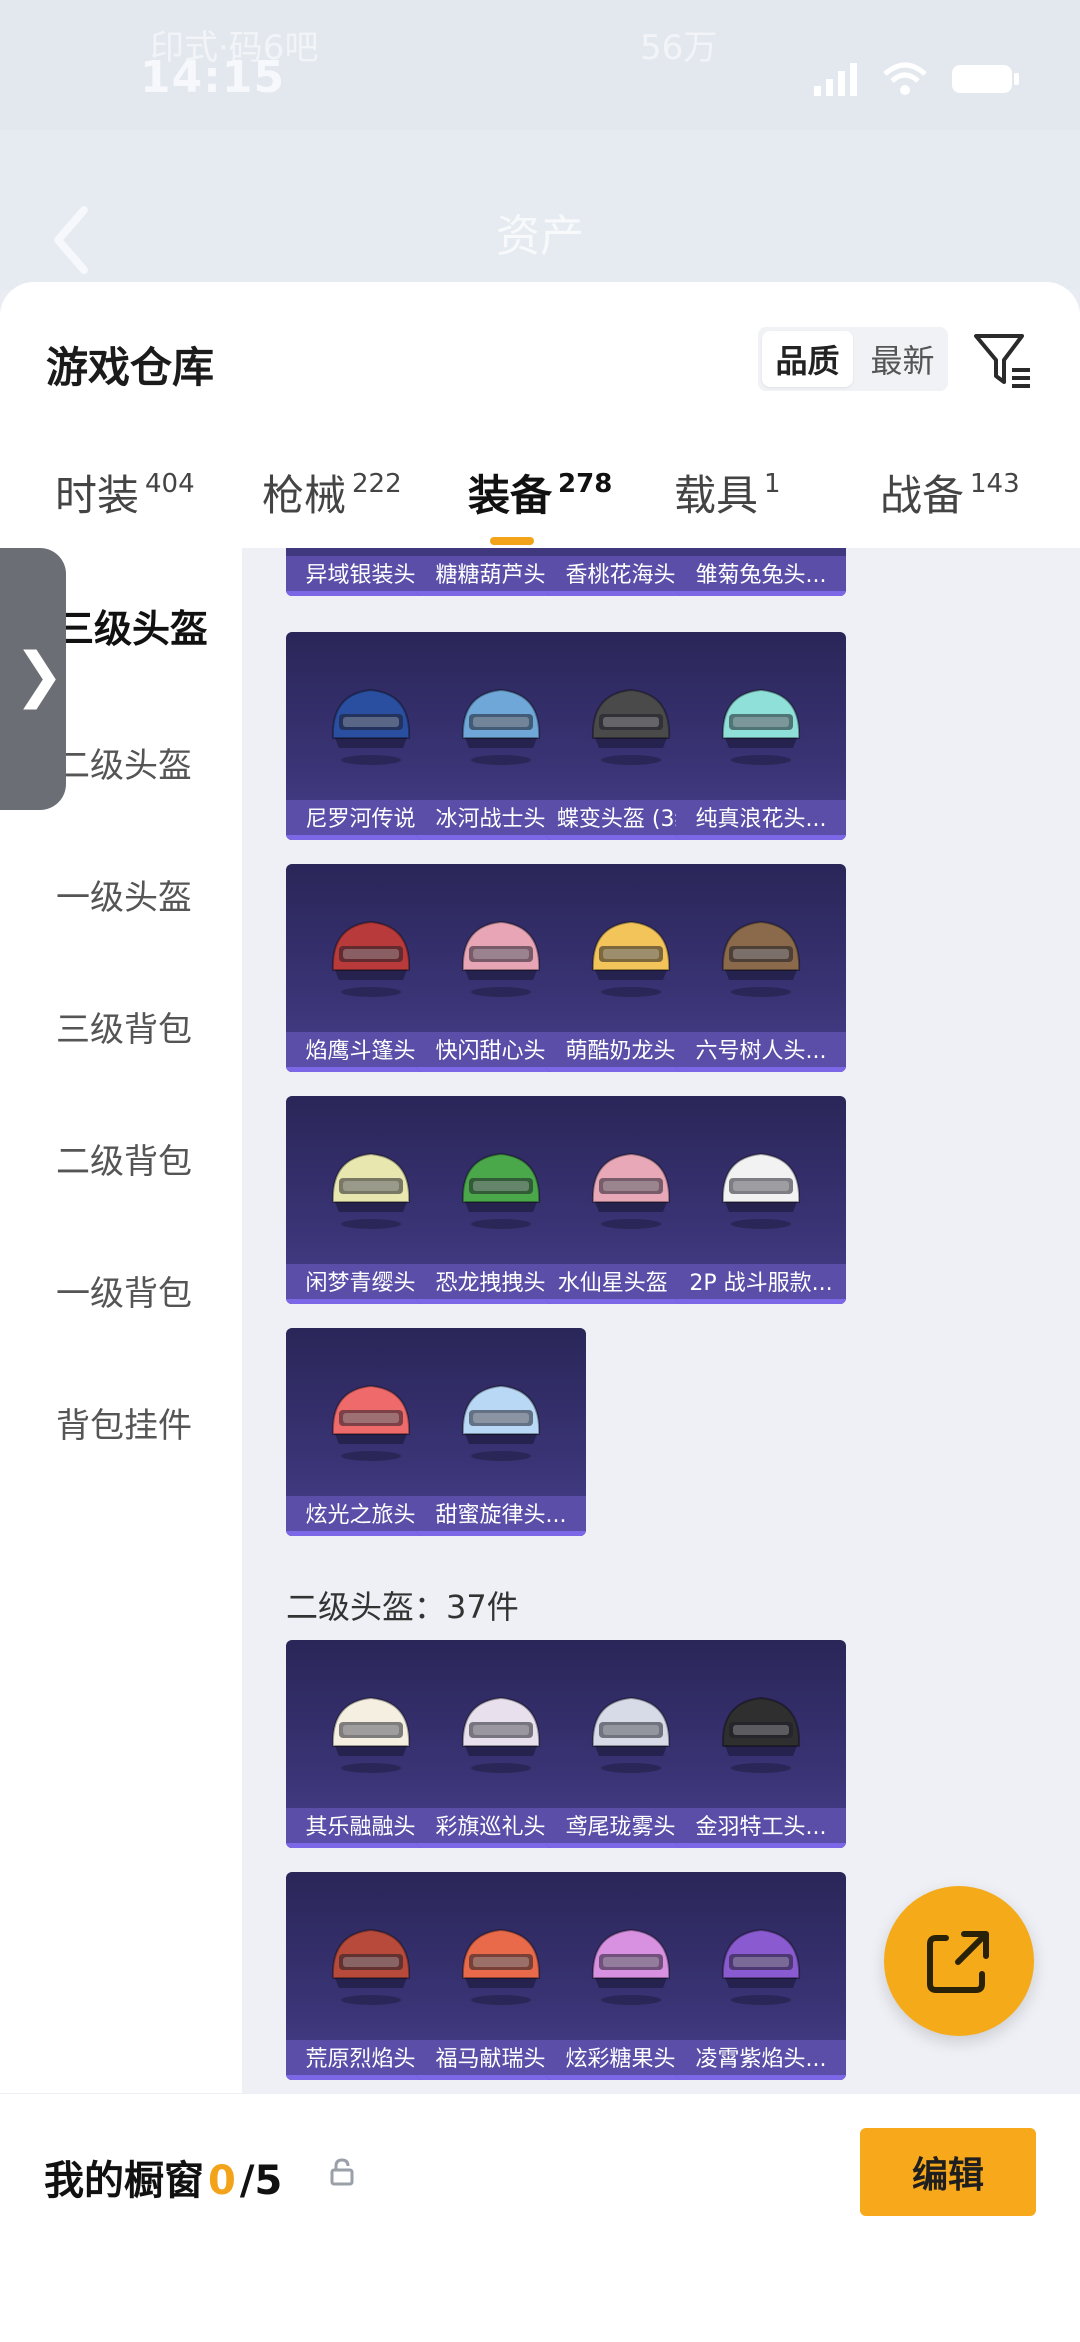 This screenshot has height=2342, width=1080. Describe the element at coordinates (1003, 361) in the screenshot. I see `filter-icon` at that location.